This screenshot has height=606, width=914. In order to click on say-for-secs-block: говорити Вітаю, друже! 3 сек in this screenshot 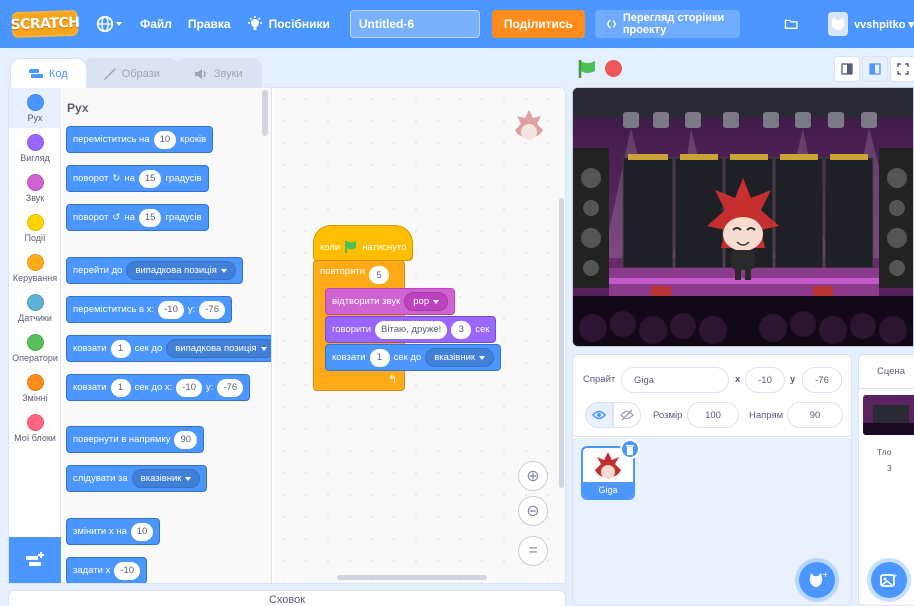, I will do `click(411, 329)`.